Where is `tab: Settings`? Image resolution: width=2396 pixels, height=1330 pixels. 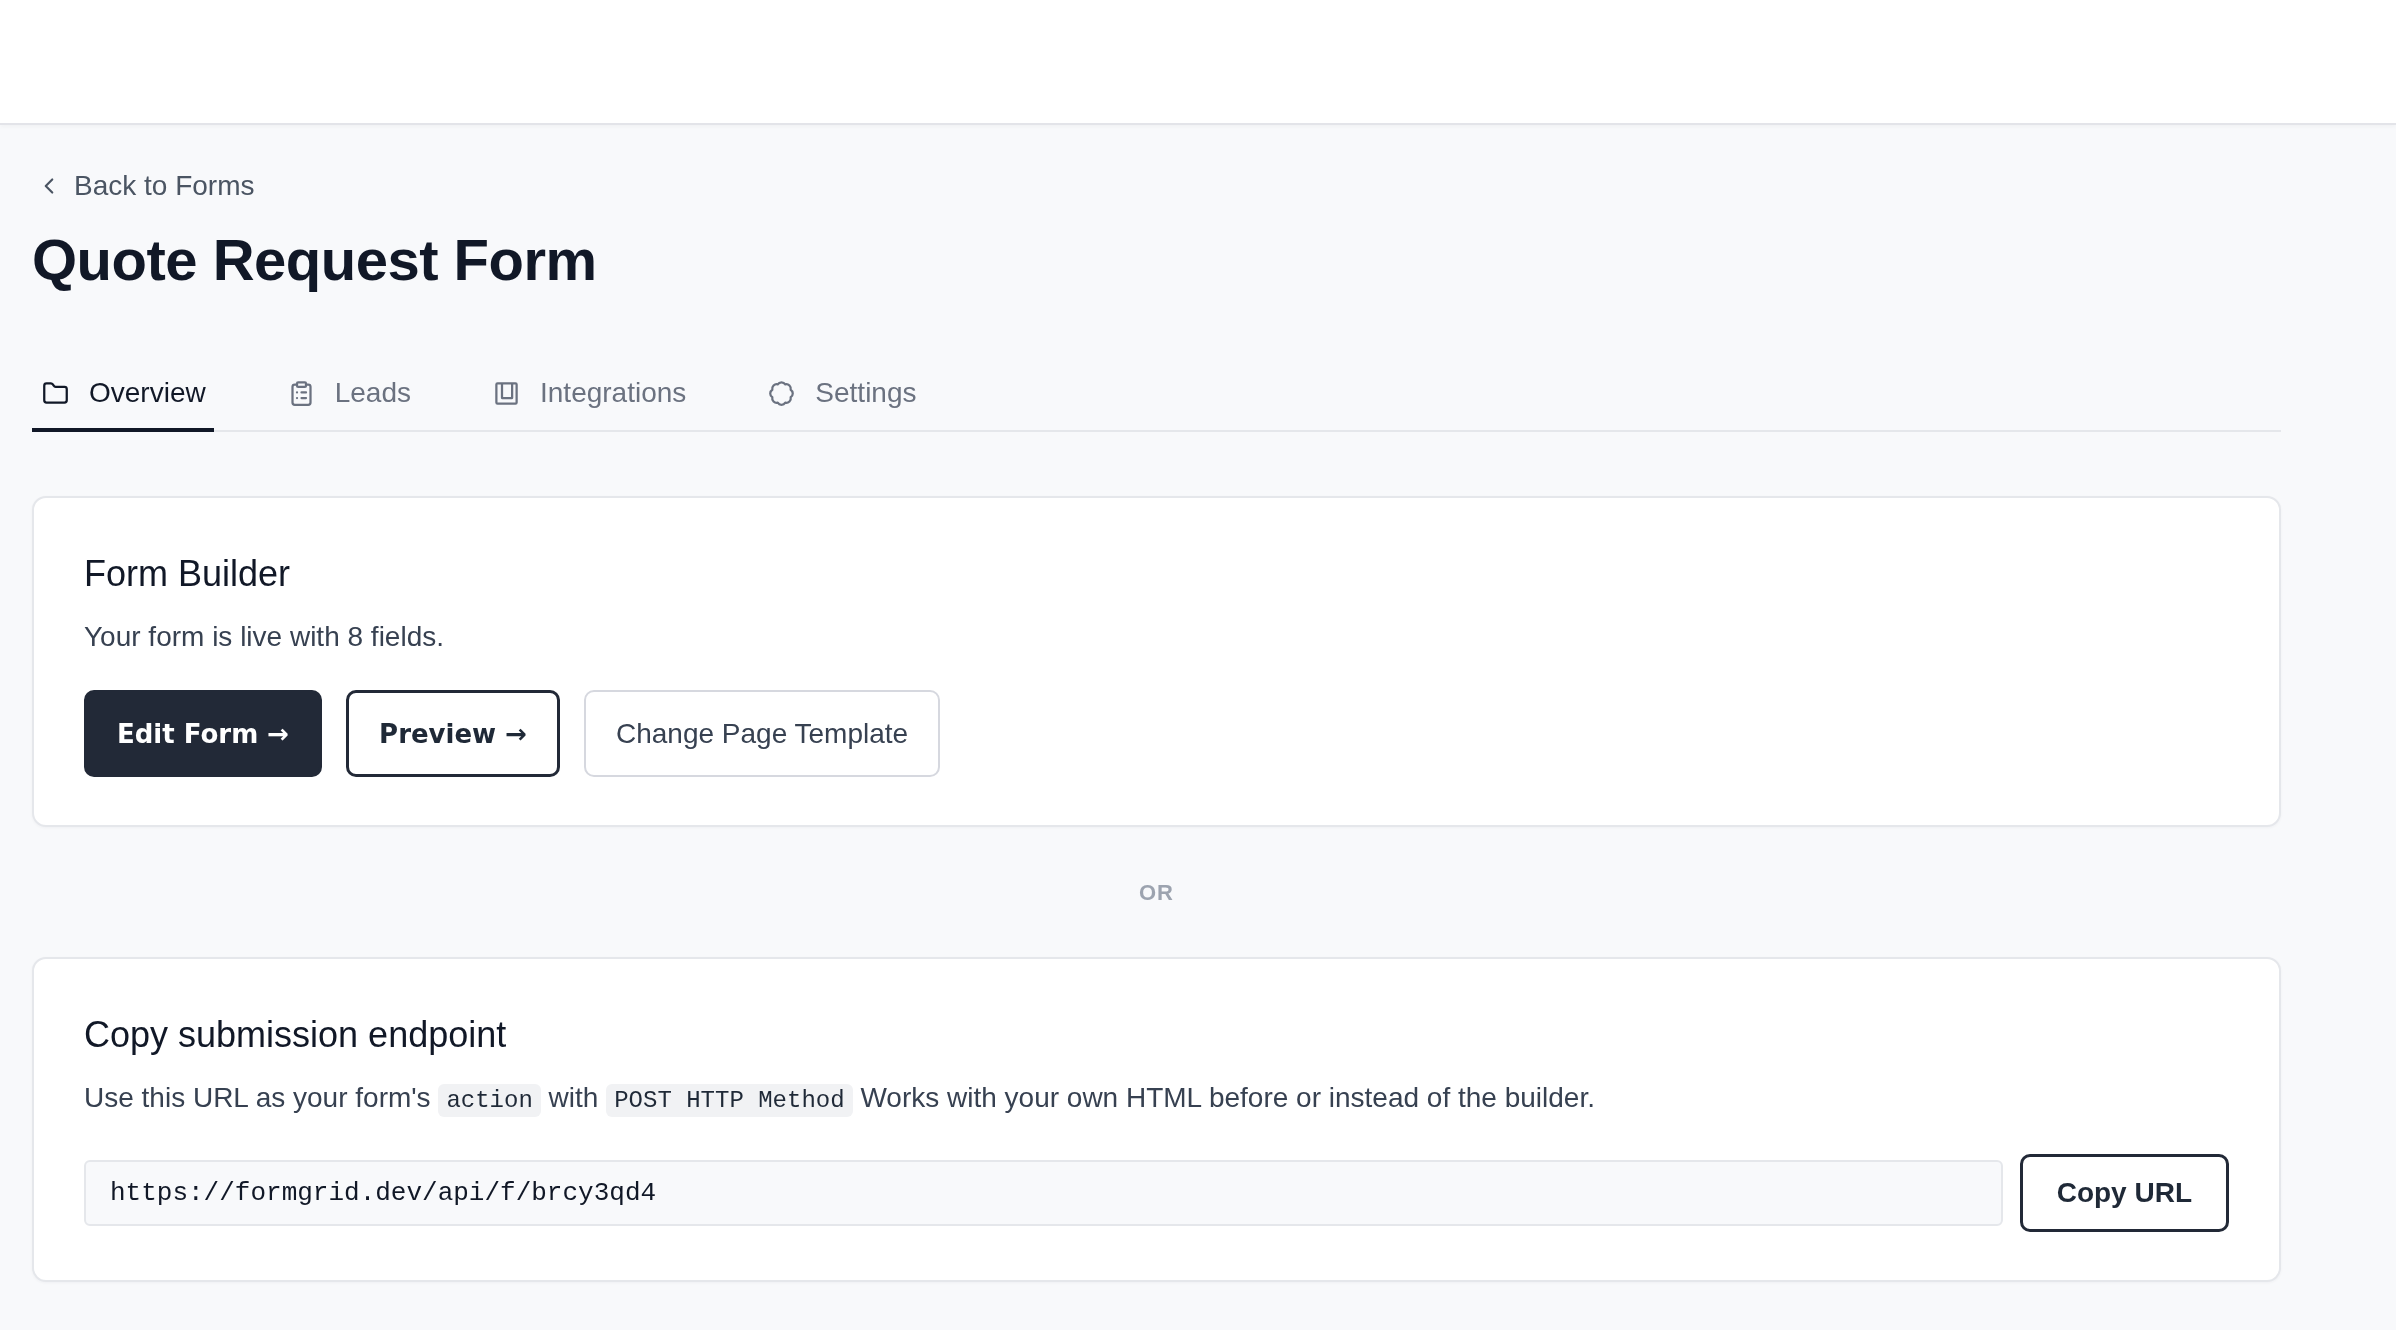
tab: Settings is located at coordinates (841, 394).